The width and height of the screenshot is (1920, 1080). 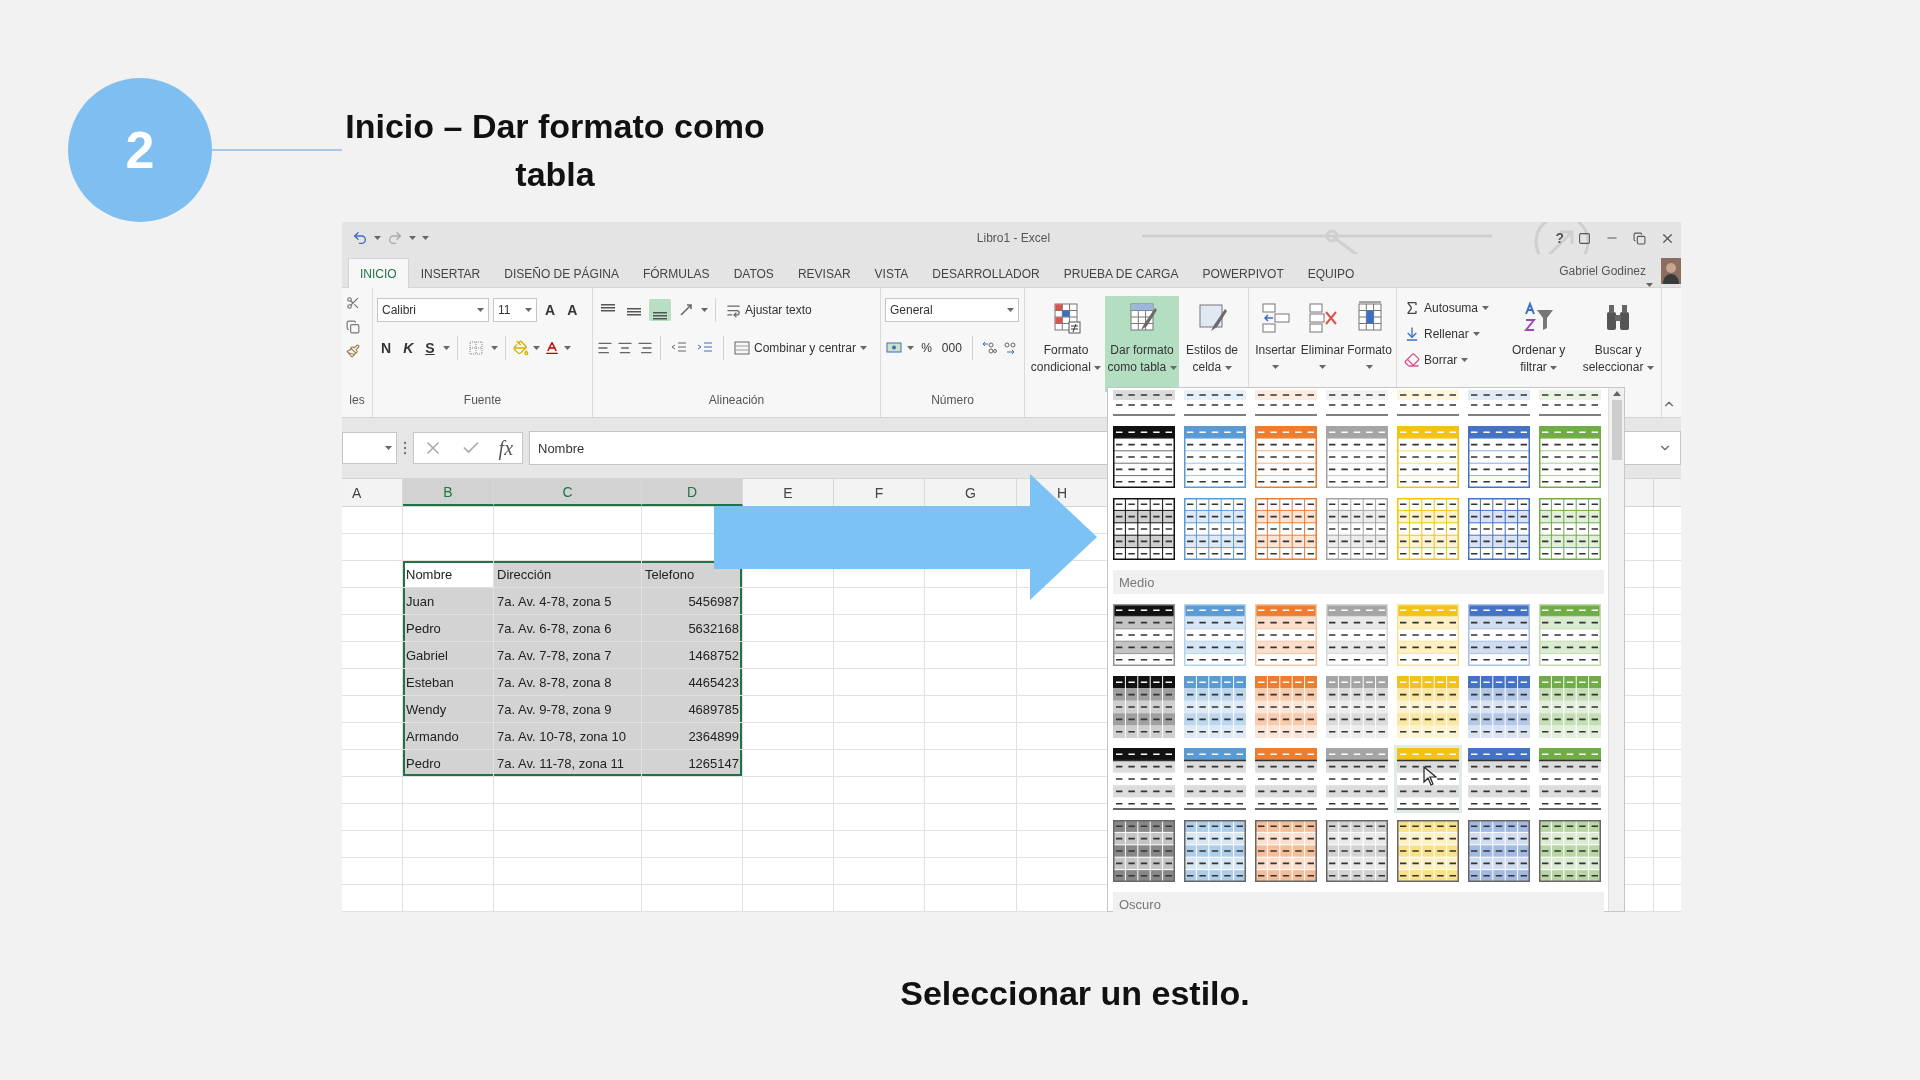 What do you see at coordinates (1066, 344) in the screenshot?
I see `ribbon-large-button: Formato condicional` at bounding box center [1066, 344].